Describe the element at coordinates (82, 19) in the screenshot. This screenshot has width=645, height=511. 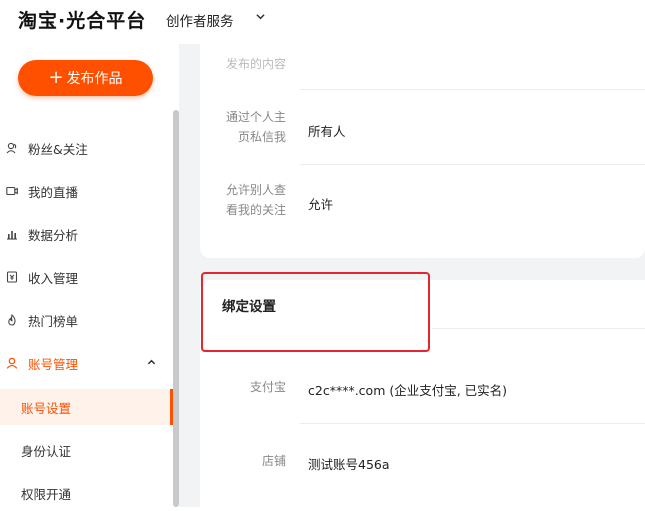
I see `platform-logo: 淘宝·光合平台` at that location.